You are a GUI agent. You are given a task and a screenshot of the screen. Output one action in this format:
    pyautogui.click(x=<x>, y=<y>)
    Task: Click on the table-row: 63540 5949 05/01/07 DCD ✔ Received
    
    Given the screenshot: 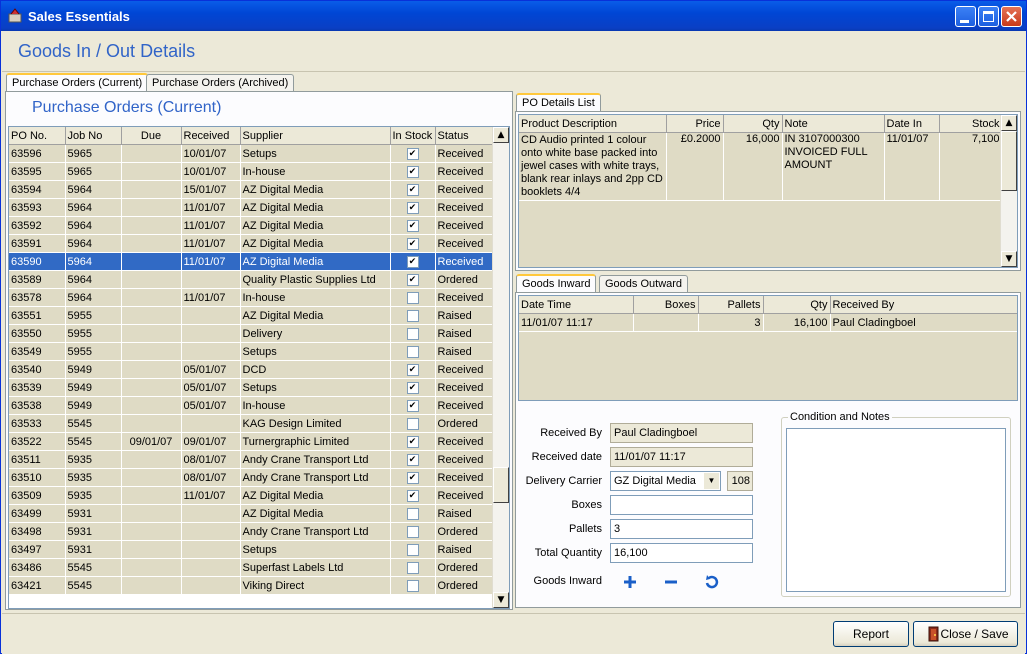 What is the action you would take?
    pyautogui.click(x=252, y=369)
    